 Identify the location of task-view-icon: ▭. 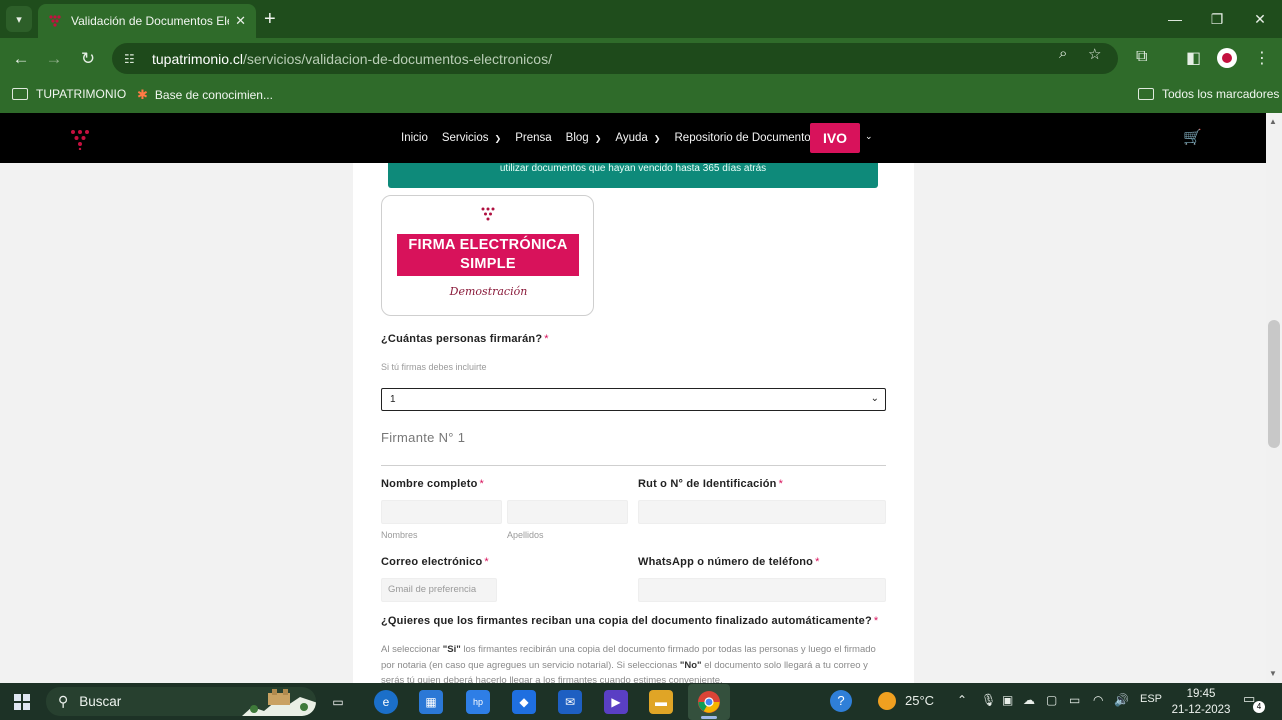
(338, 702).